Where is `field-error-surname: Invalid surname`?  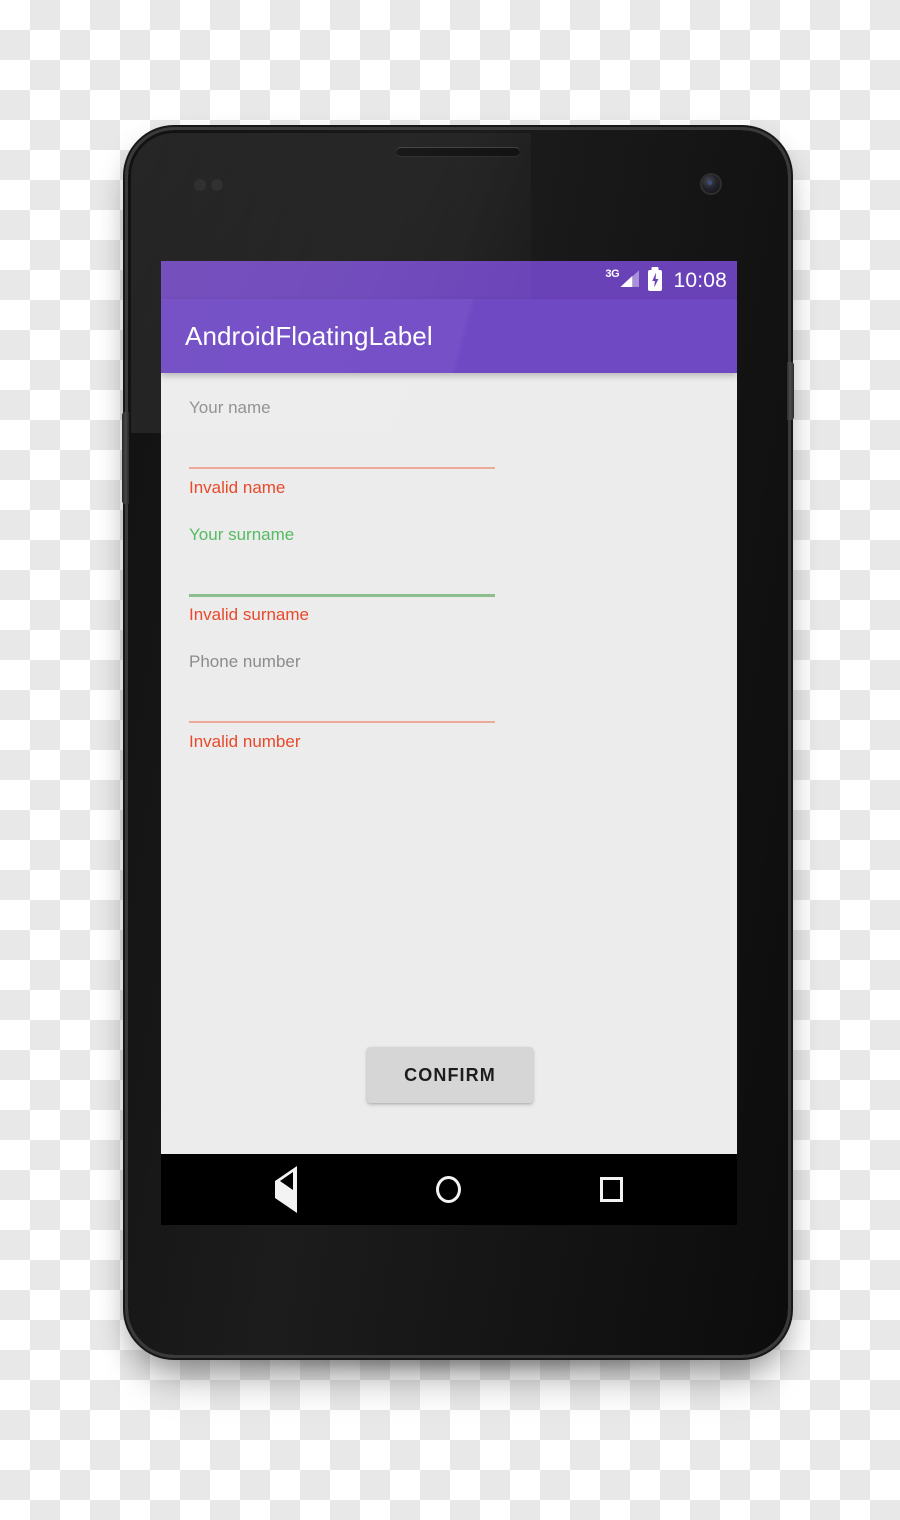 field-error-surname: Invalid surname is located at coordinates (249, 614).